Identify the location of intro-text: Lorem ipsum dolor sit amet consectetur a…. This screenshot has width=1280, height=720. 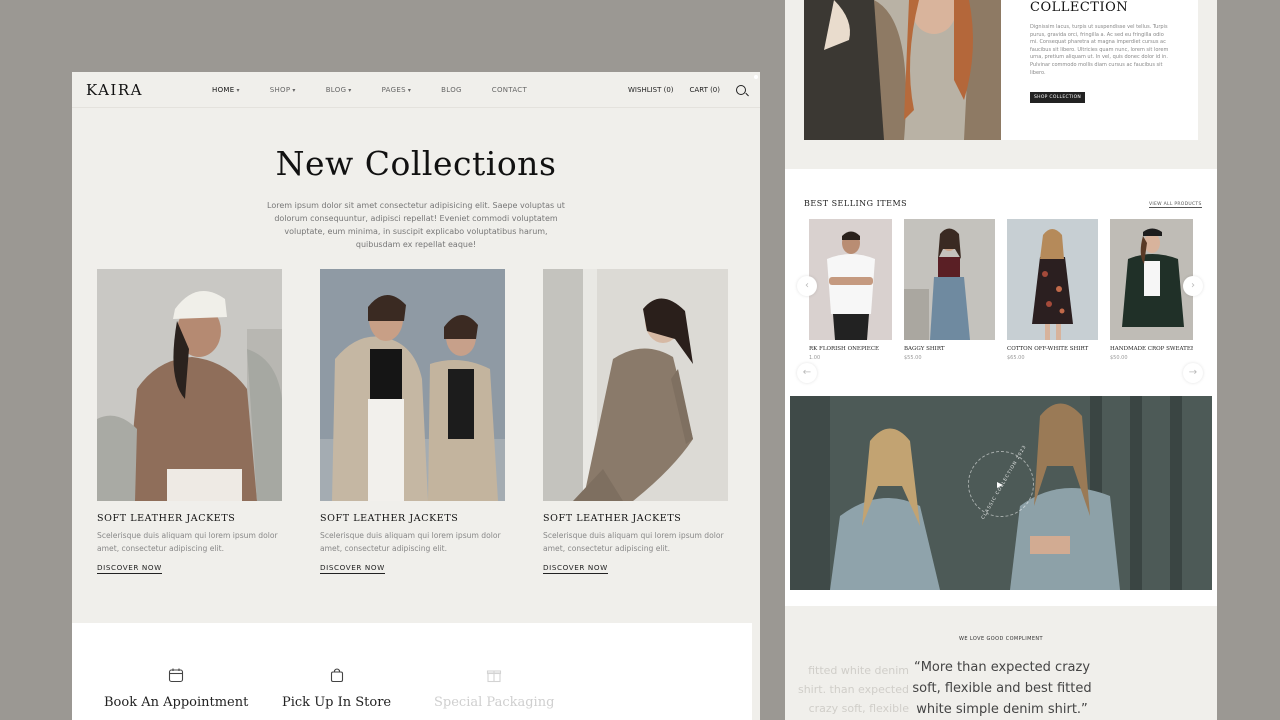
(416, 225).